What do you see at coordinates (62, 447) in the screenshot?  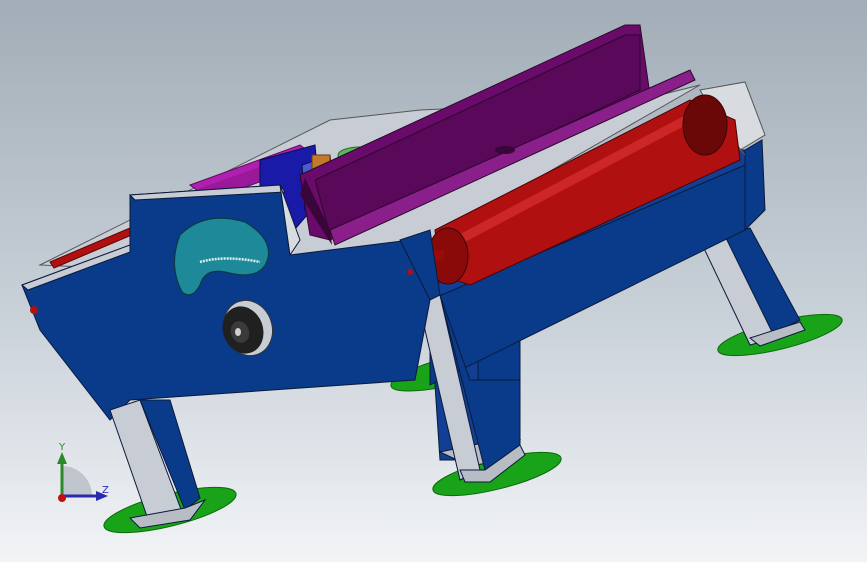 I see `axis-y-label: Y` at bounding box center [62, 447].